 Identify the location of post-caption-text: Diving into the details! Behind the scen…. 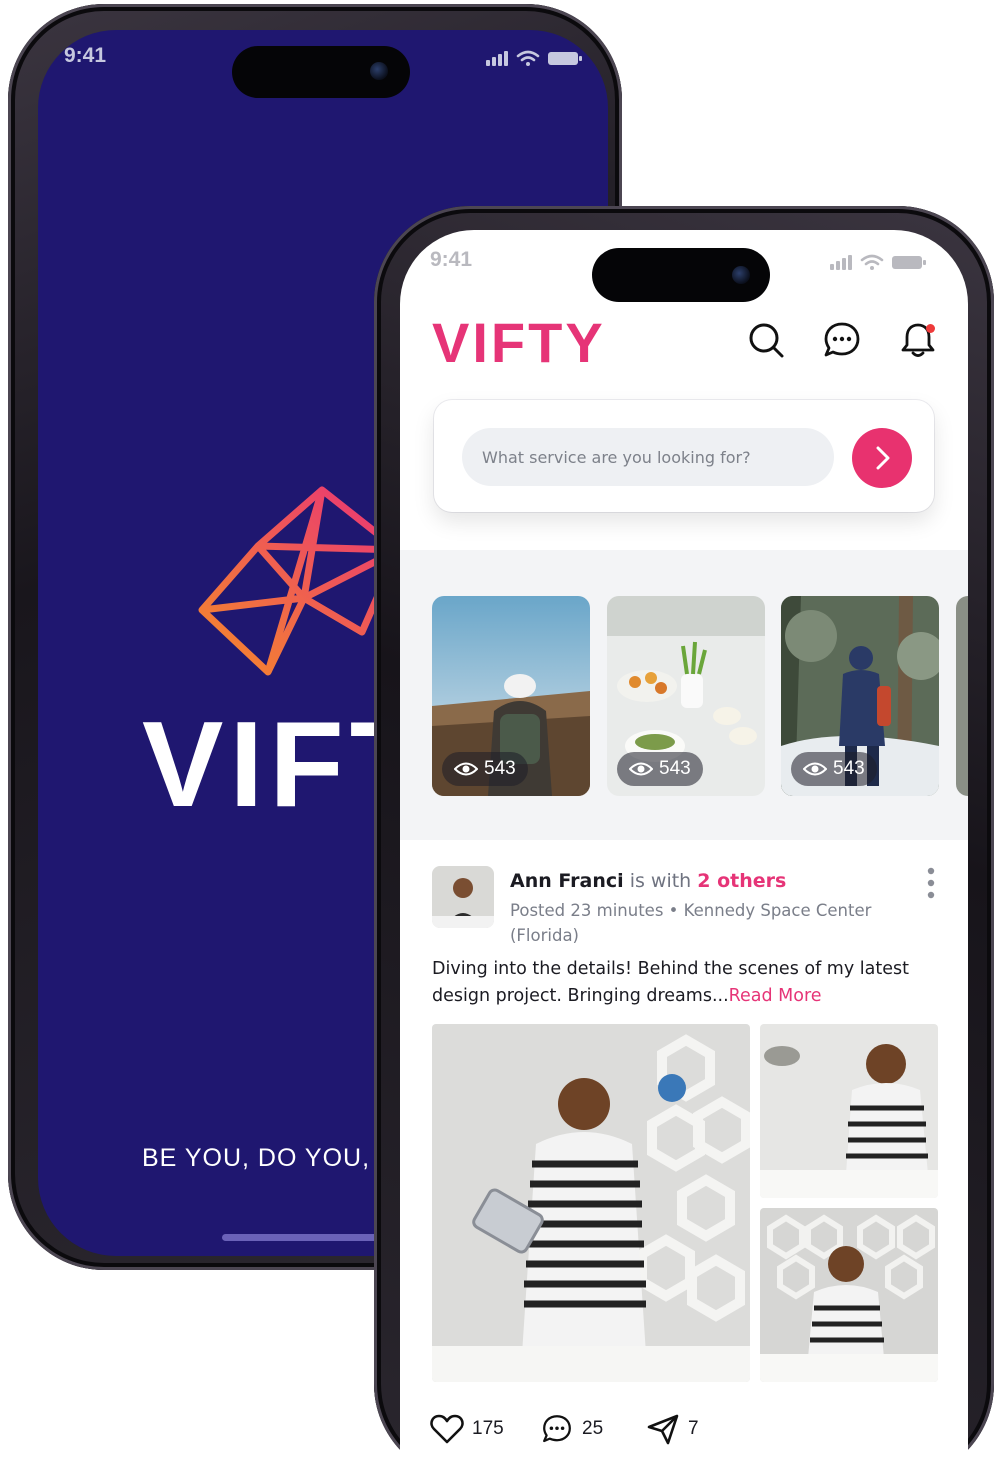
(670, 982).